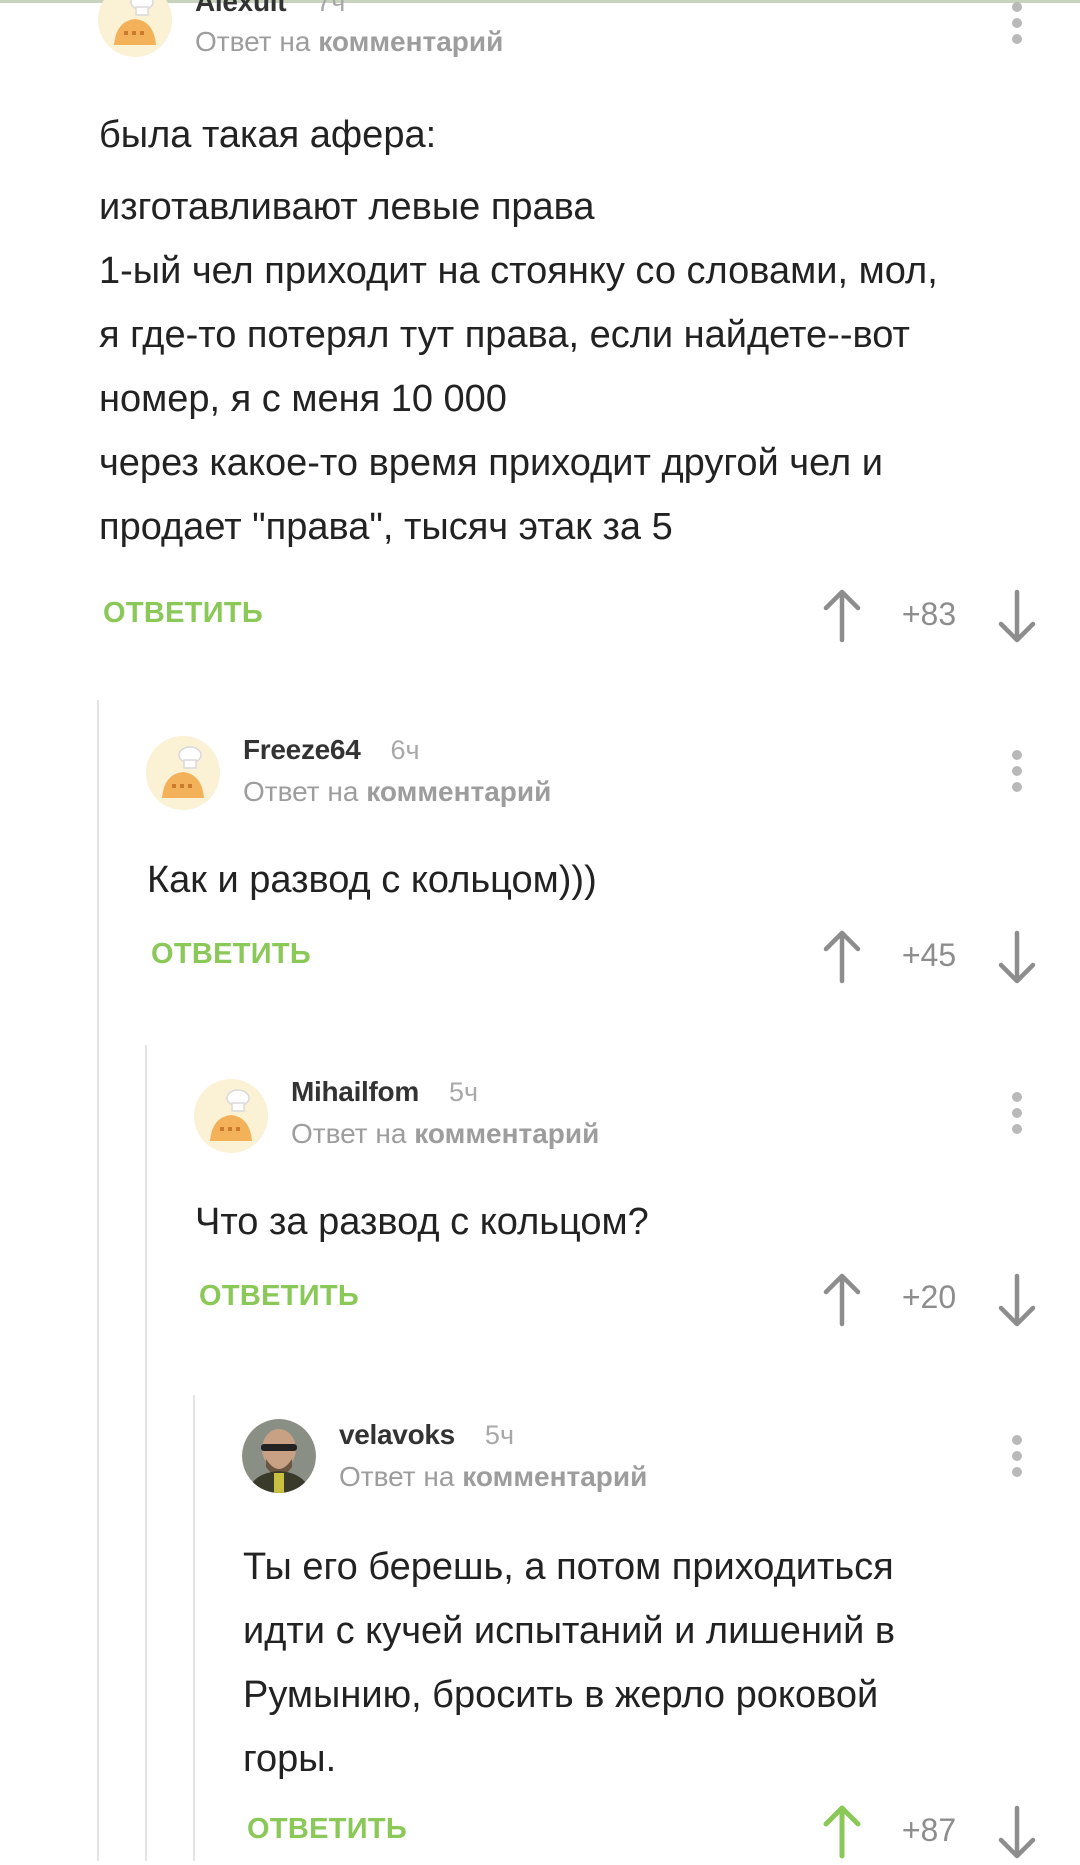  I want to click on vote-score: +87, so click(929, 1830).